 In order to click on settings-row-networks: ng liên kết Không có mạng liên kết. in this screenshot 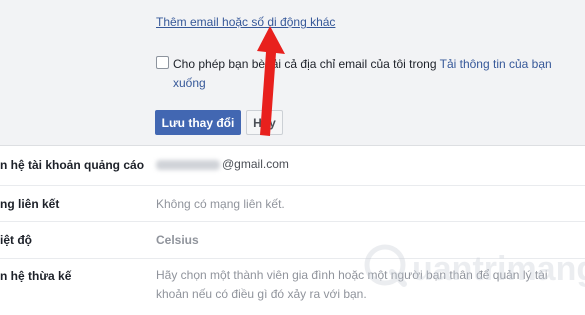, I will do `click(292, 204)`.